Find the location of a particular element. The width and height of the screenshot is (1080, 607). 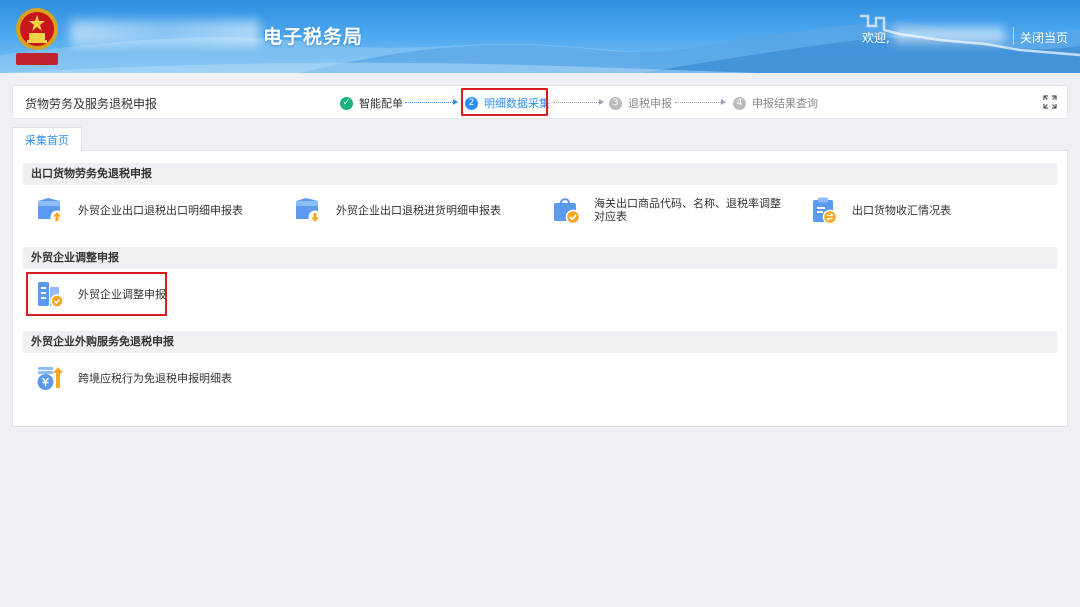

redacted-region-name is located at coordinates (165, 33).